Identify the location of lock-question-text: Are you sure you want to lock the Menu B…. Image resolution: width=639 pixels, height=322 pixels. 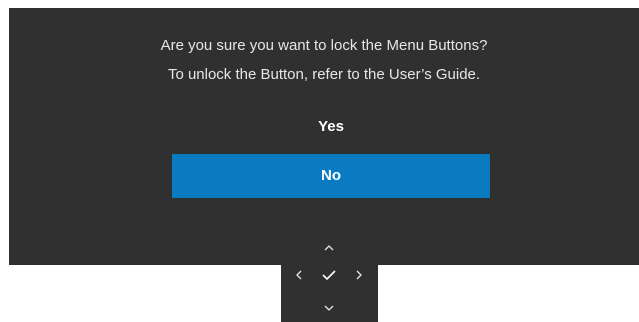
(324, 45).